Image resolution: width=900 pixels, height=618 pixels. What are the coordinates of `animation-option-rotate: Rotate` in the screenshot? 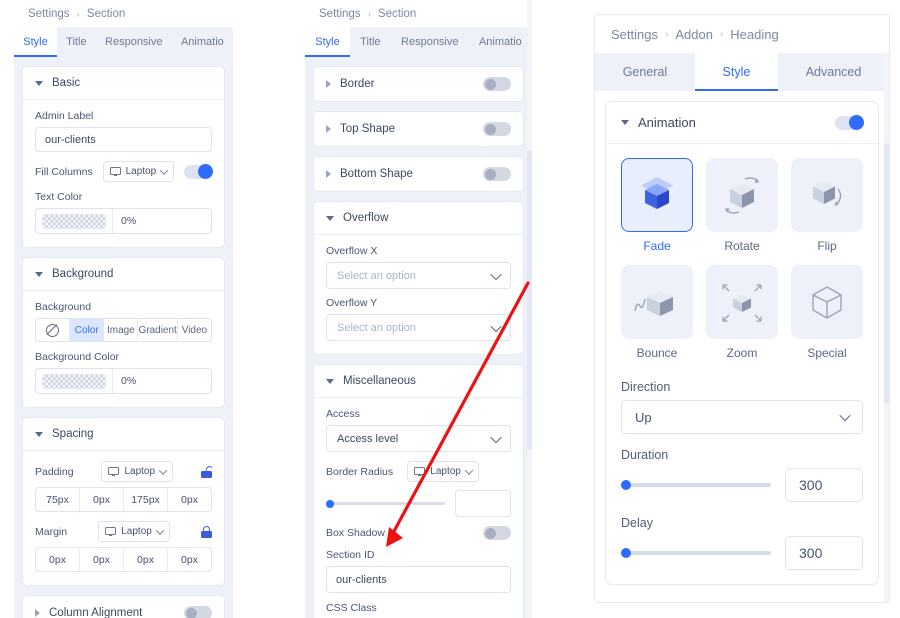 It's located at (742, 205).